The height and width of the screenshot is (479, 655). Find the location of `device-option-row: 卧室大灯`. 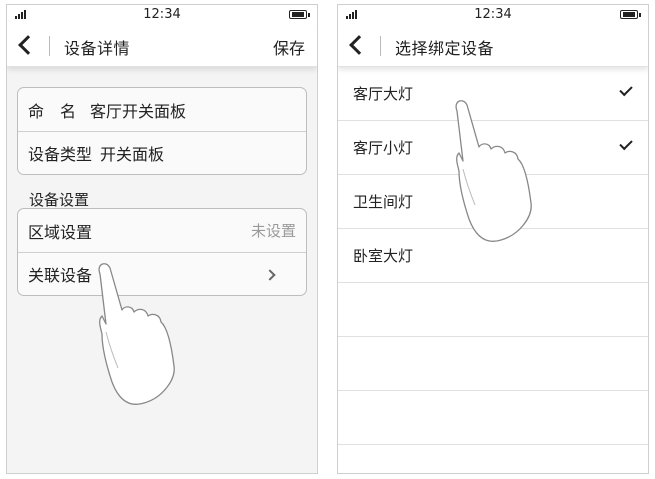

device-option-row: 卧室大灯 is located at coordinates (493, 256).